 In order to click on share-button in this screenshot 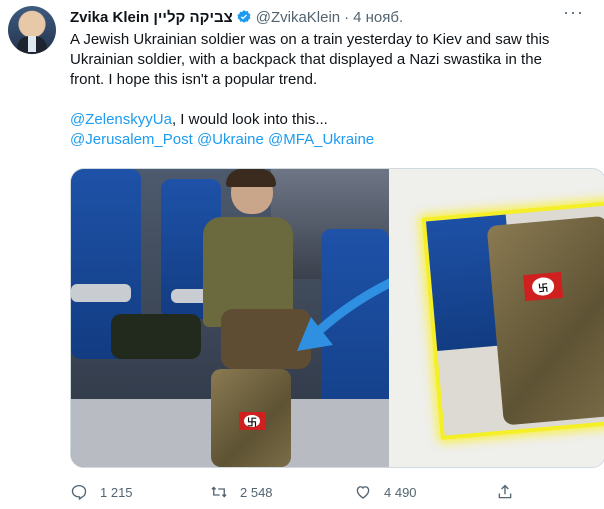, I will do `click(511, 492)`.